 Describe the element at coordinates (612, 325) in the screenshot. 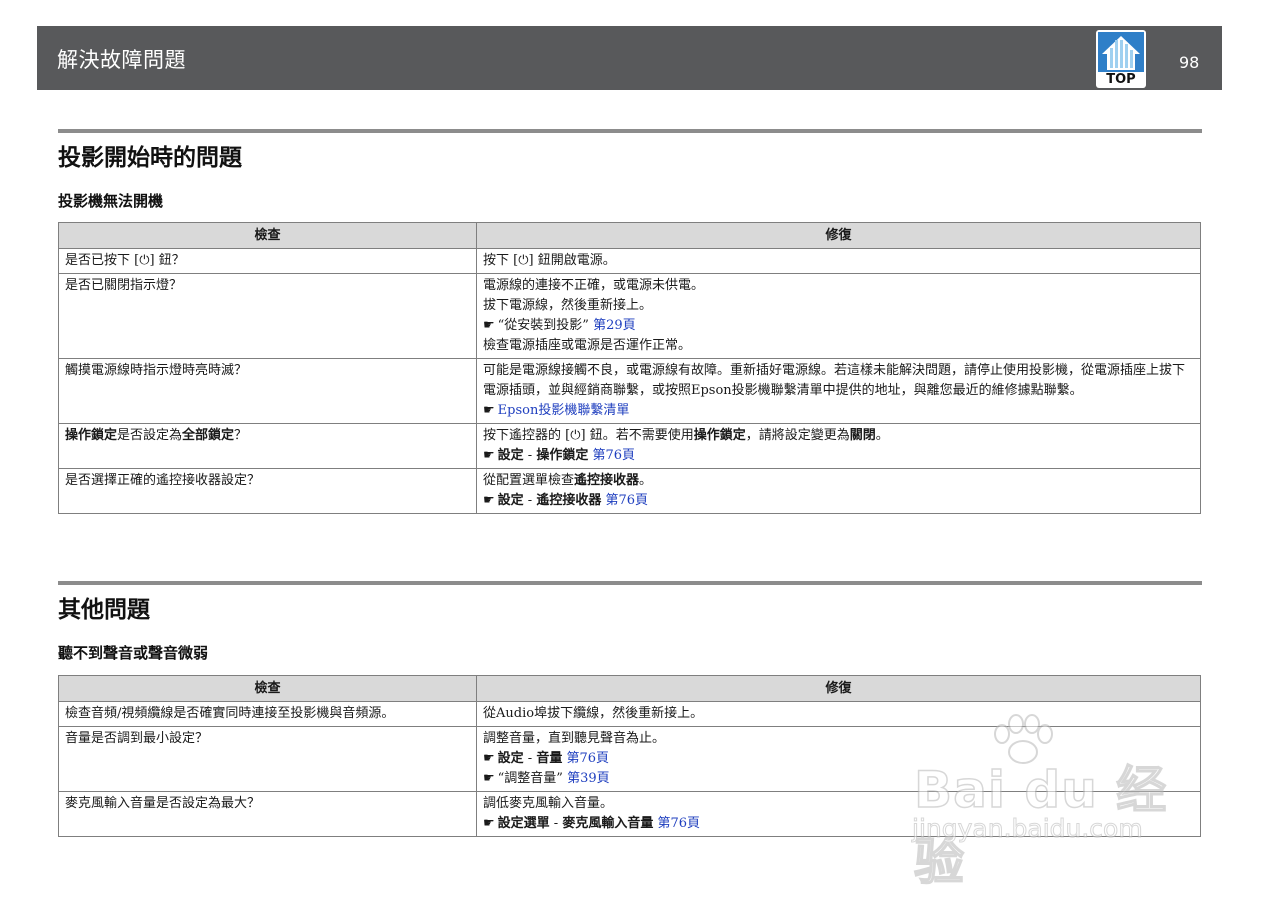

I see `page-reference-link: 第29頁` at that location.